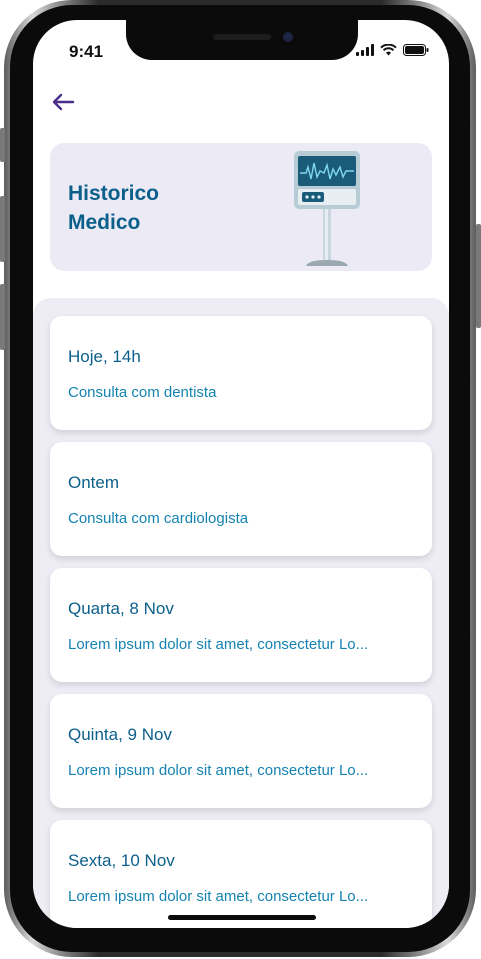 The width and height of the screenshot is (481, 959). I want to click on record-card: Hoje, 14h Consulta com dentista, so click(241, 373).